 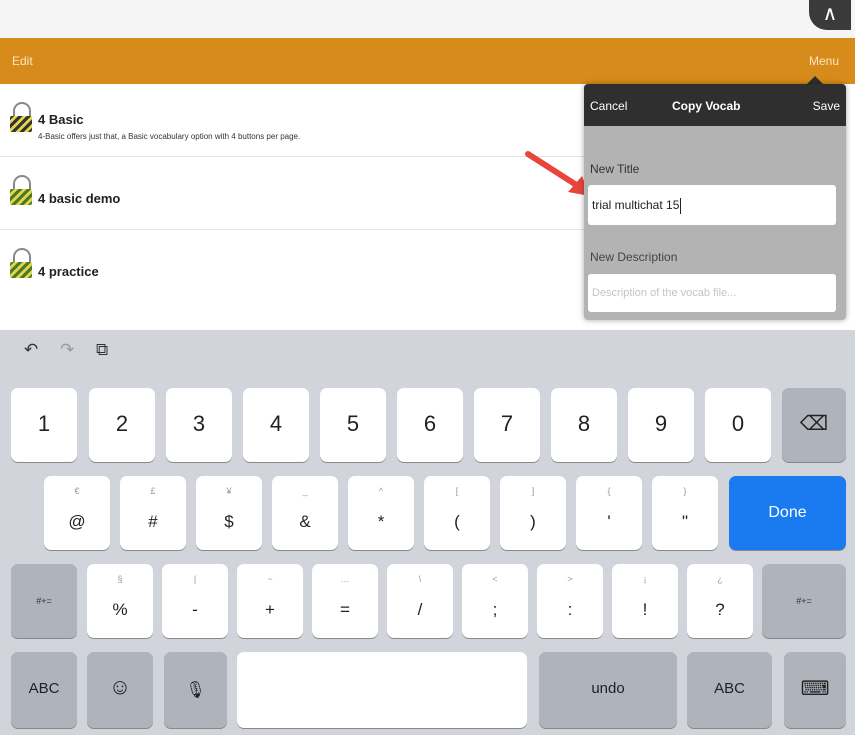 What do you see at coordinates (153, 491) in the screenshot?
I see `key-alt-label: £` at bounding box center [153, 491].